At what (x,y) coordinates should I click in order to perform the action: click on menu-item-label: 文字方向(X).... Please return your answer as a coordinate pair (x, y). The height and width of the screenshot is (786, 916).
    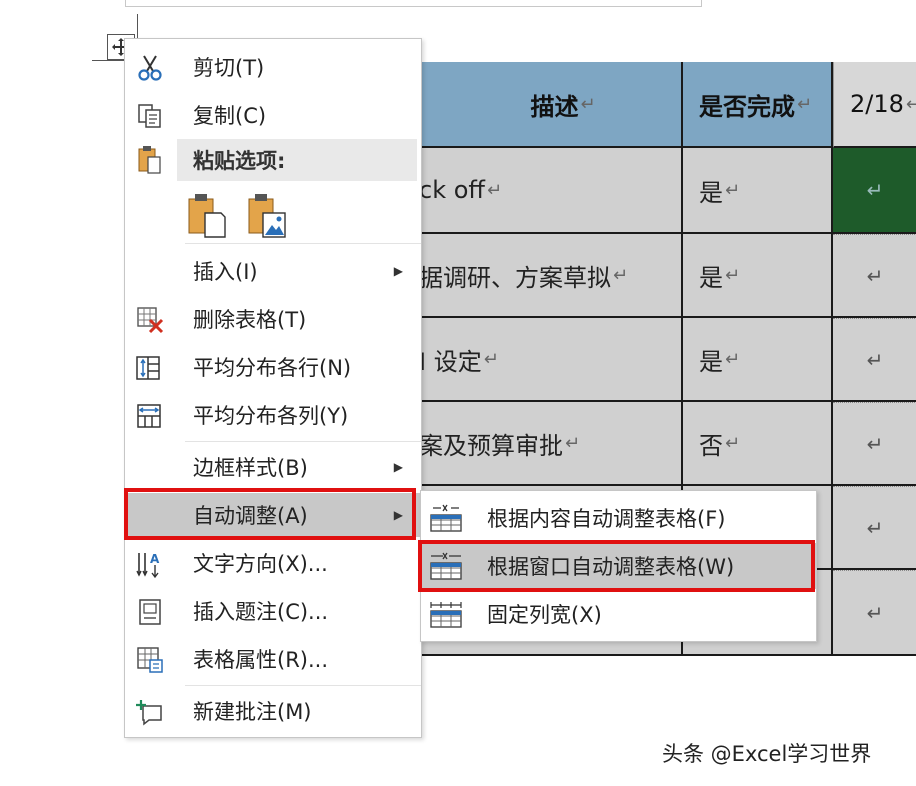
    Looking at the image, I should click on (260, 564).